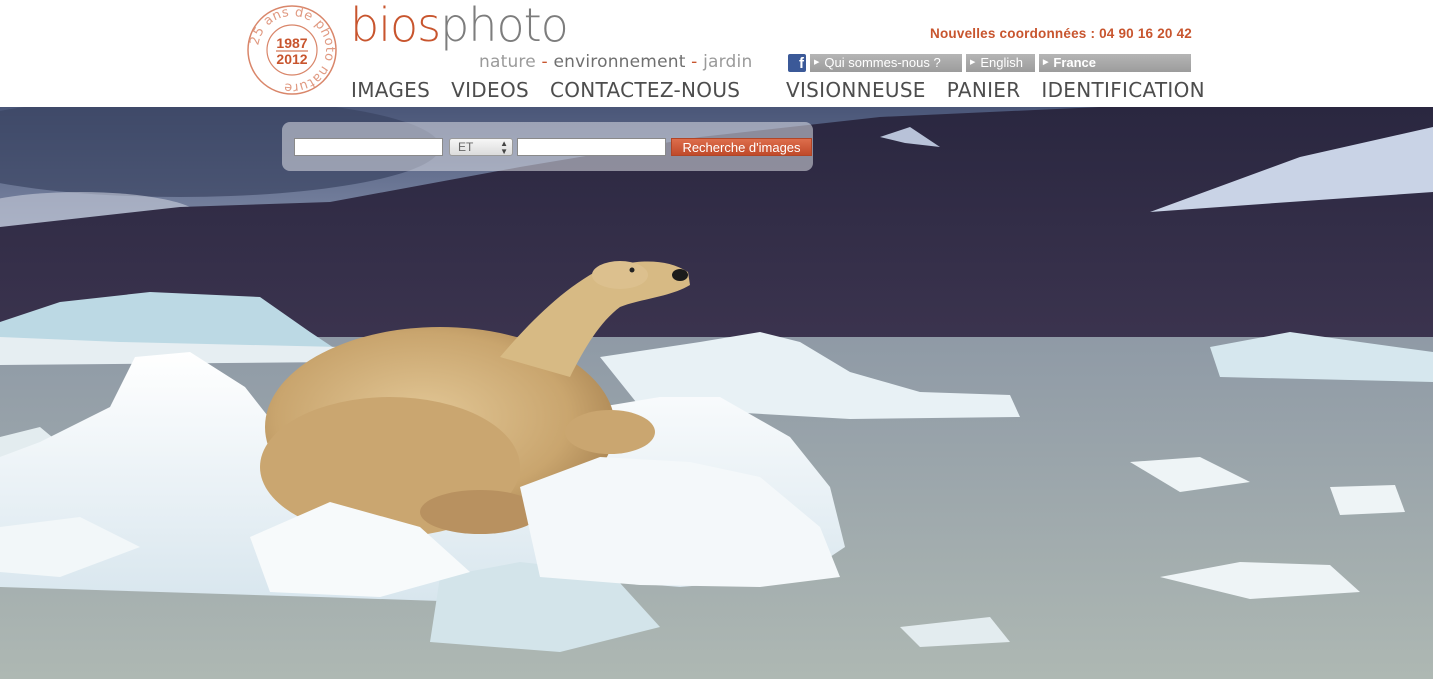 The image size is (1433, 679). I want to click on operator-selected-label: ET, so click(466, 147).